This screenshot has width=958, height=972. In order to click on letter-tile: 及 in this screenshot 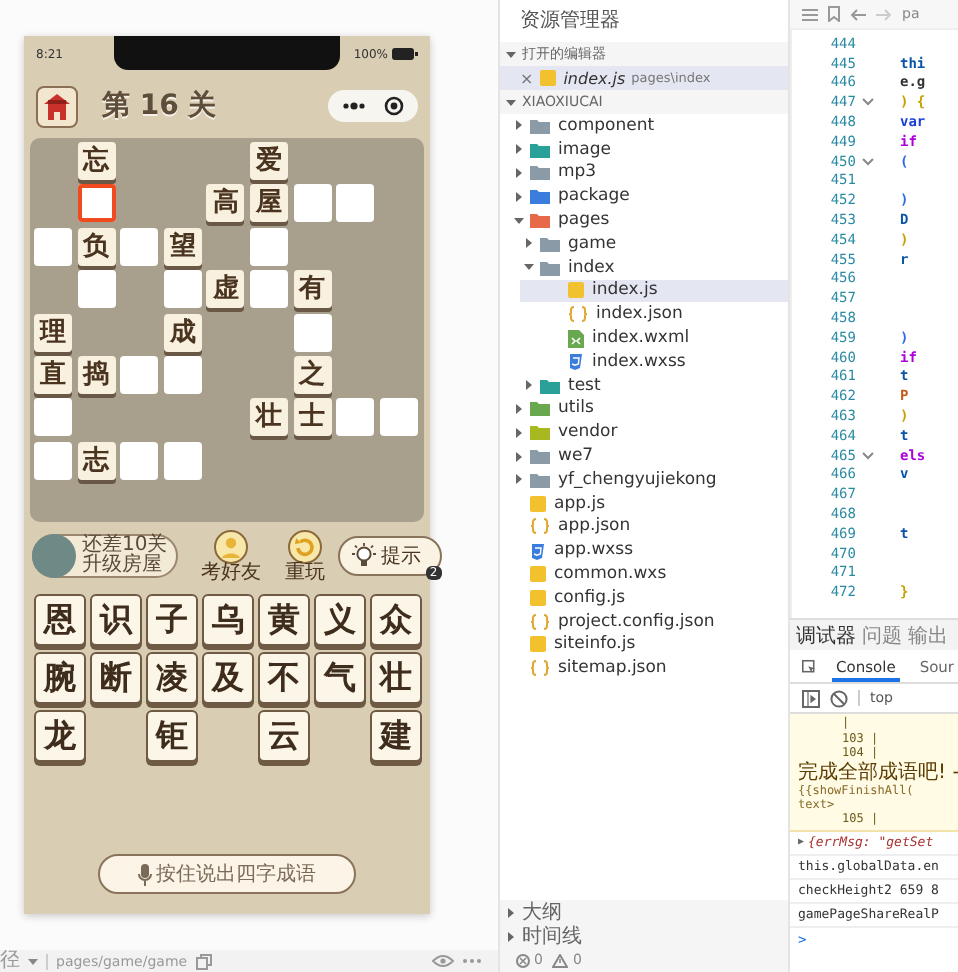, I will do `click(228, 678)`.